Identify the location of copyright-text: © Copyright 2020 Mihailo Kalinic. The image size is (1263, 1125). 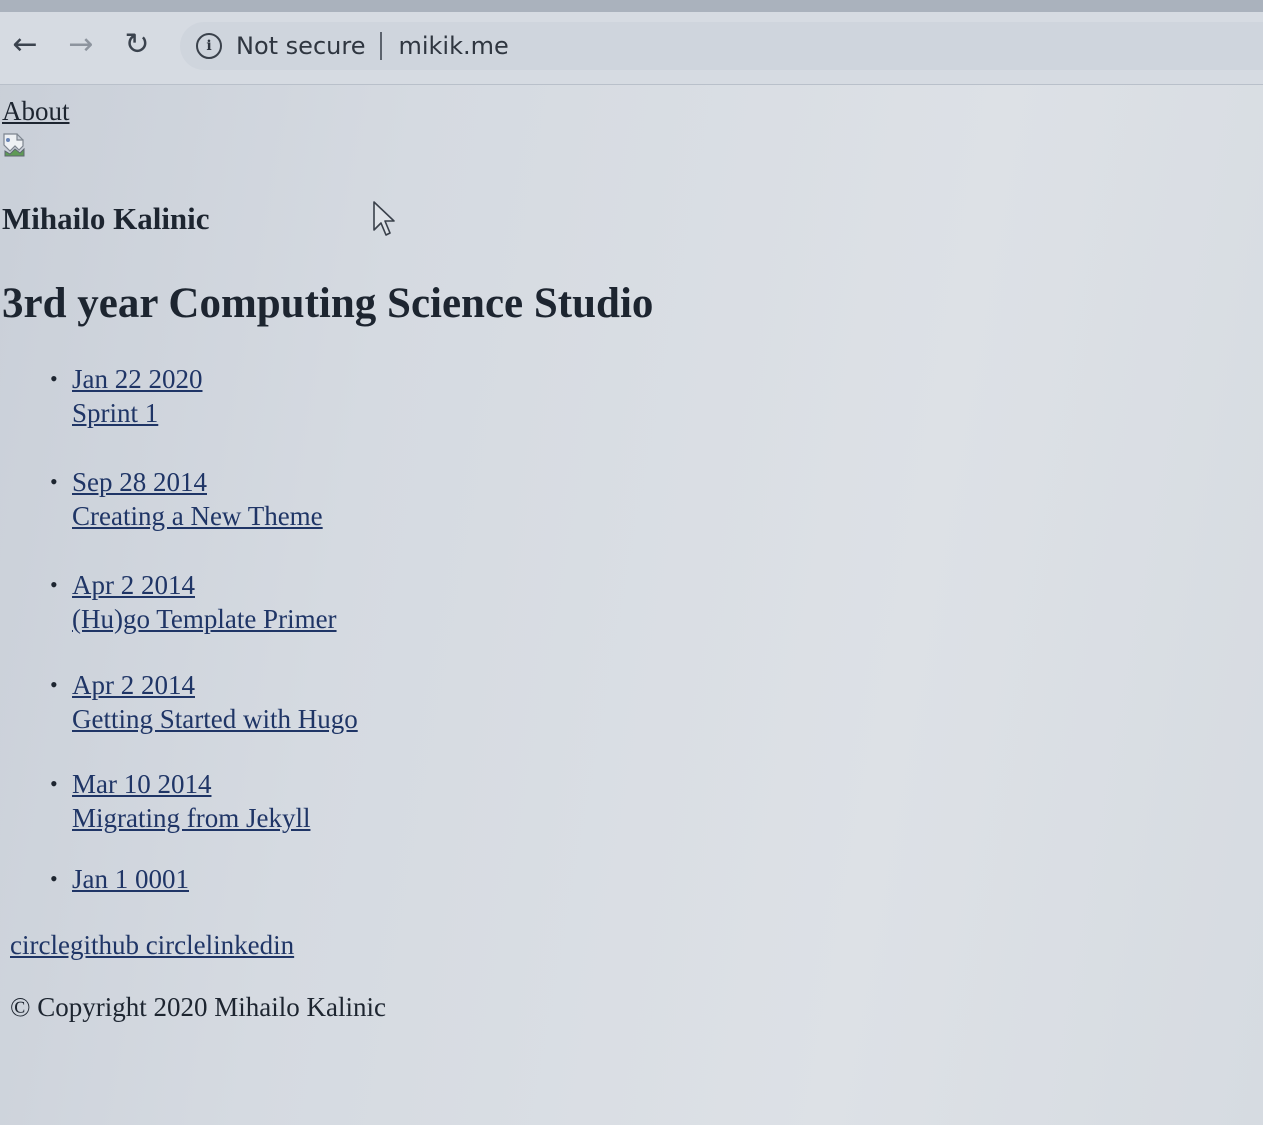
(198, 1007).